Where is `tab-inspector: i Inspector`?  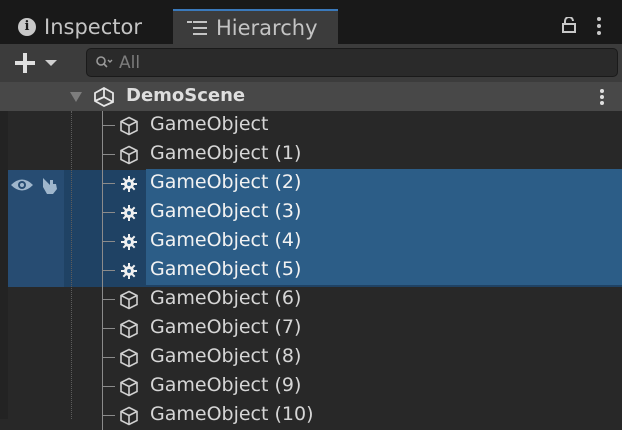 tab-inspector: i Inspector is located at coordinates (89, 26).